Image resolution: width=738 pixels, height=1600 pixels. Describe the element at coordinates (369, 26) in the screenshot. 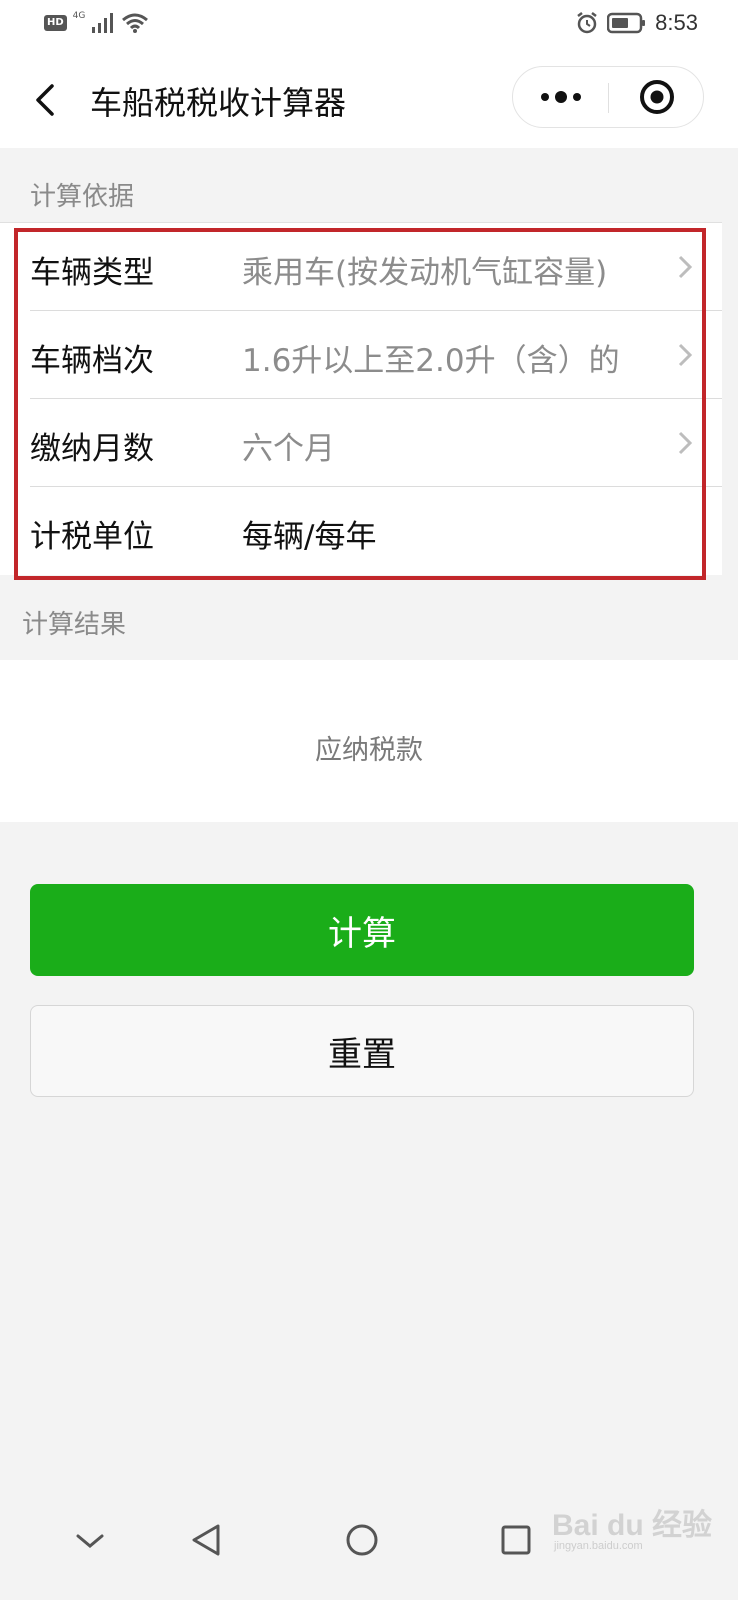

I see `status-bar: HD 4G 8:53` at that location.